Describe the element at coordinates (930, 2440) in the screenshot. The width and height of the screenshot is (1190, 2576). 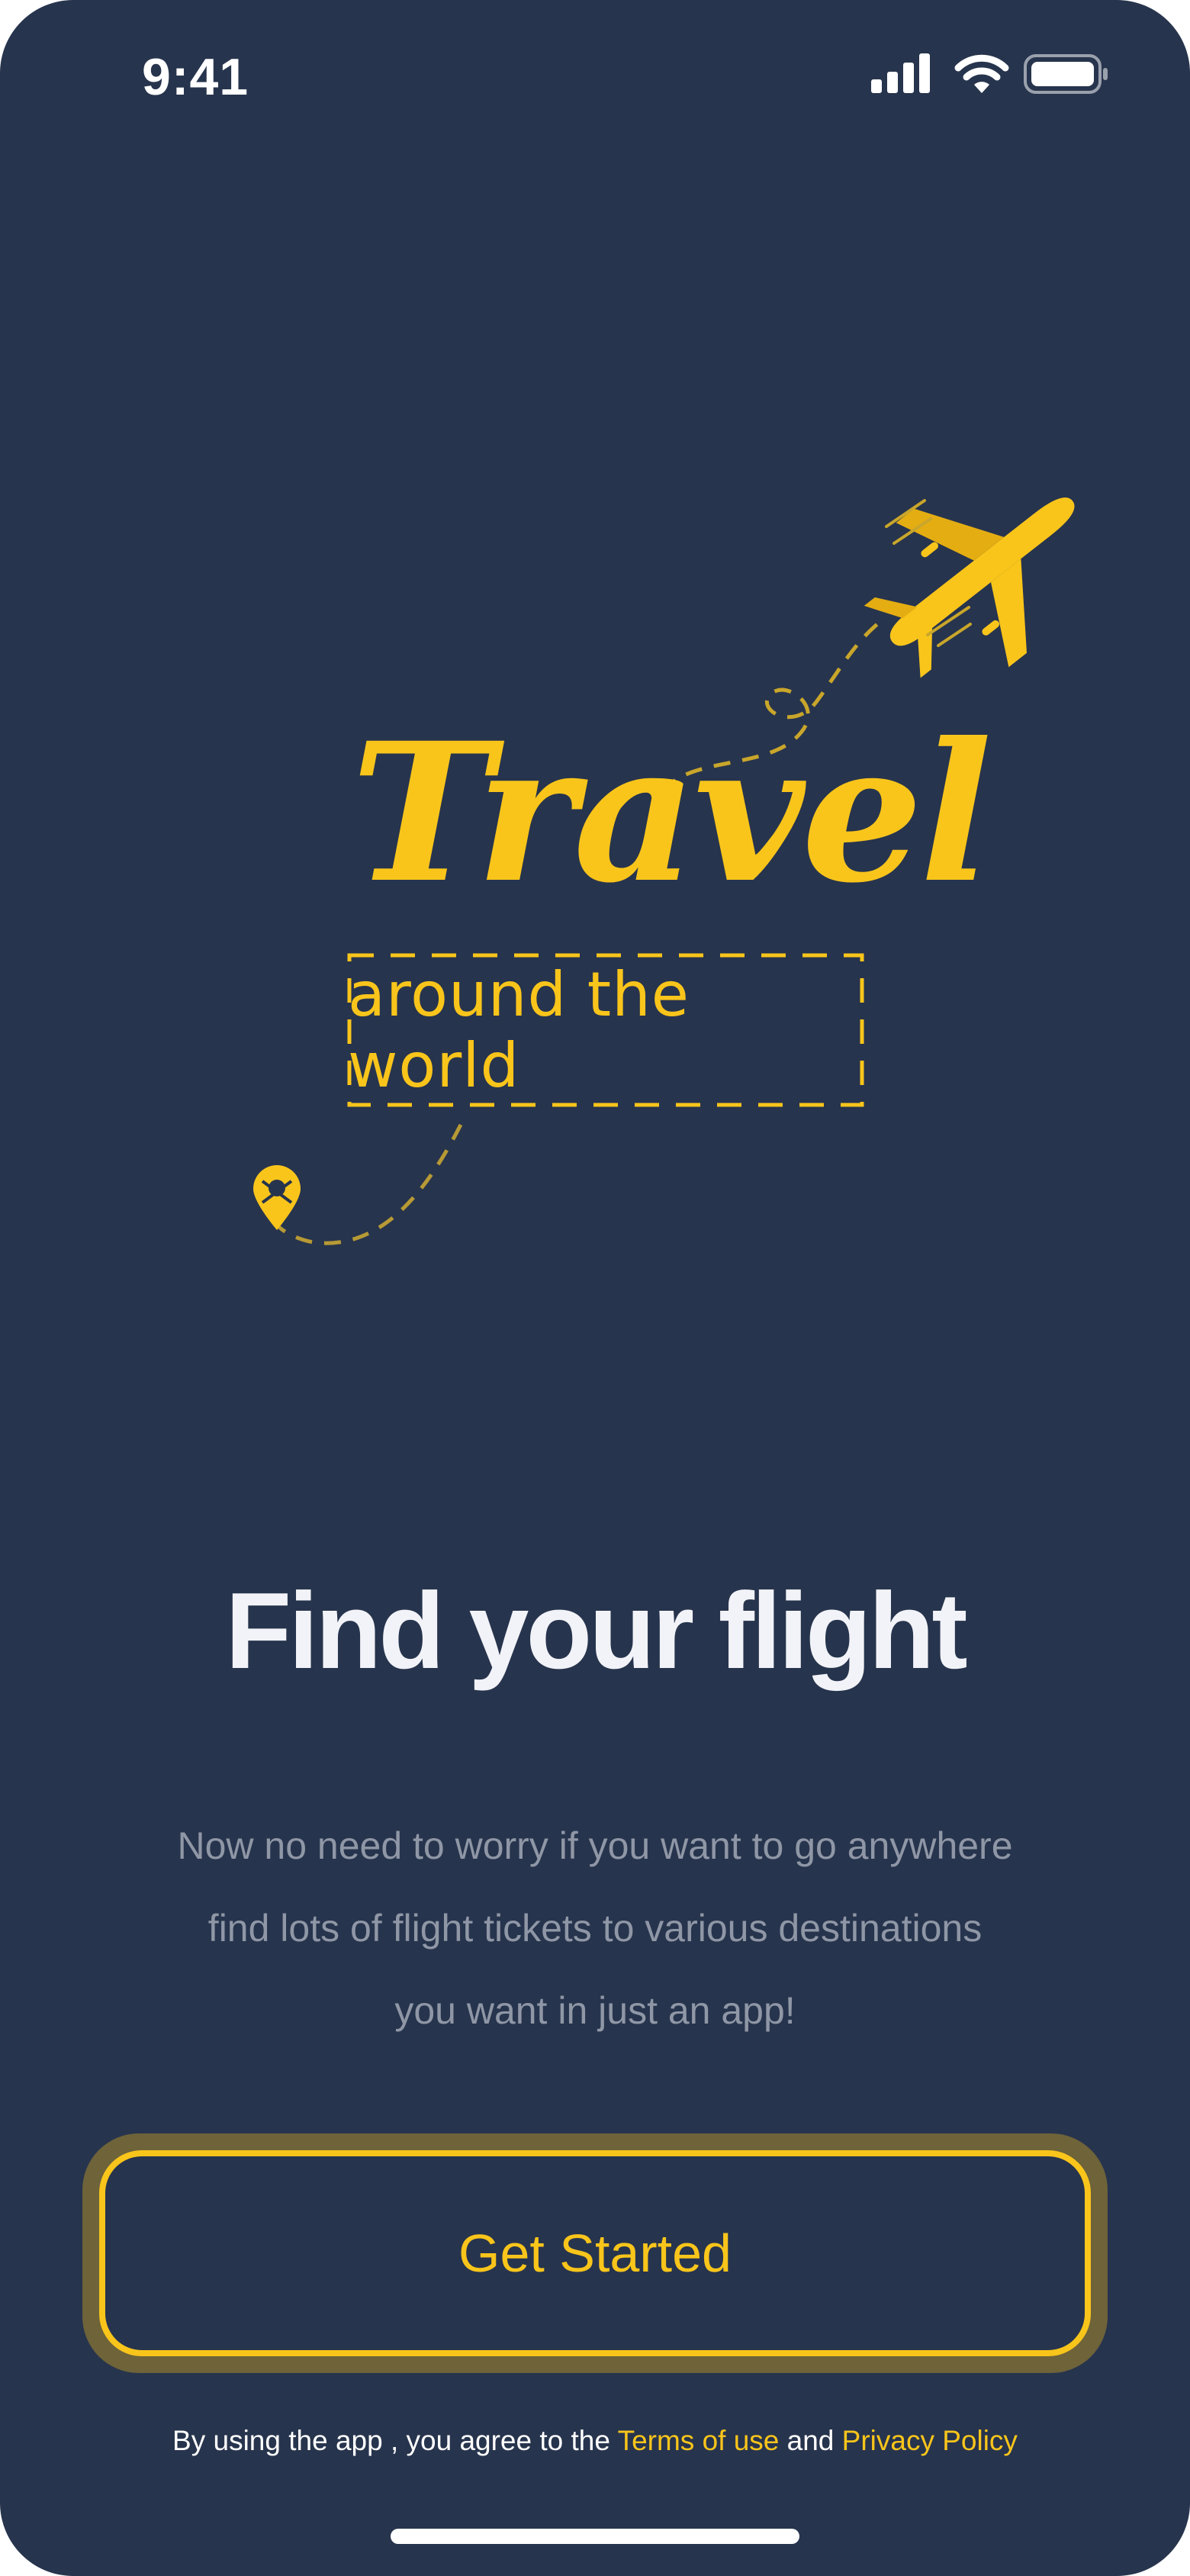
I see `privacy-policy-link: Privacy Policy` at that location.